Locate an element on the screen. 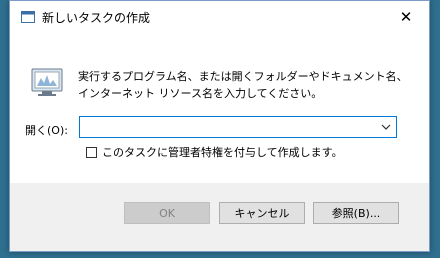 This screenshot has height=258, width=440. close-icon: ✕ is located at coordinates (406, 16).